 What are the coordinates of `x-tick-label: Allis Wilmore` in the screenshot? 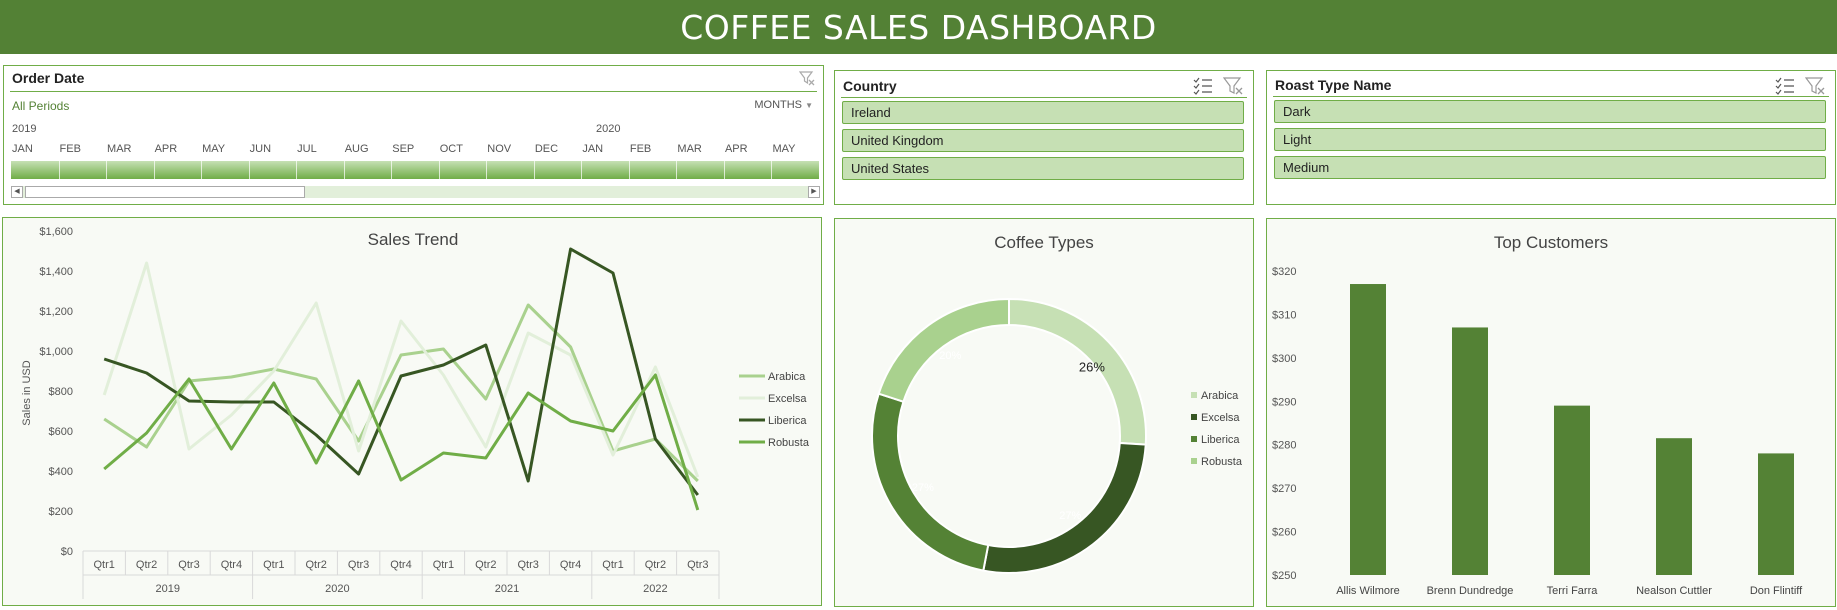 It's located at (1368, 591).